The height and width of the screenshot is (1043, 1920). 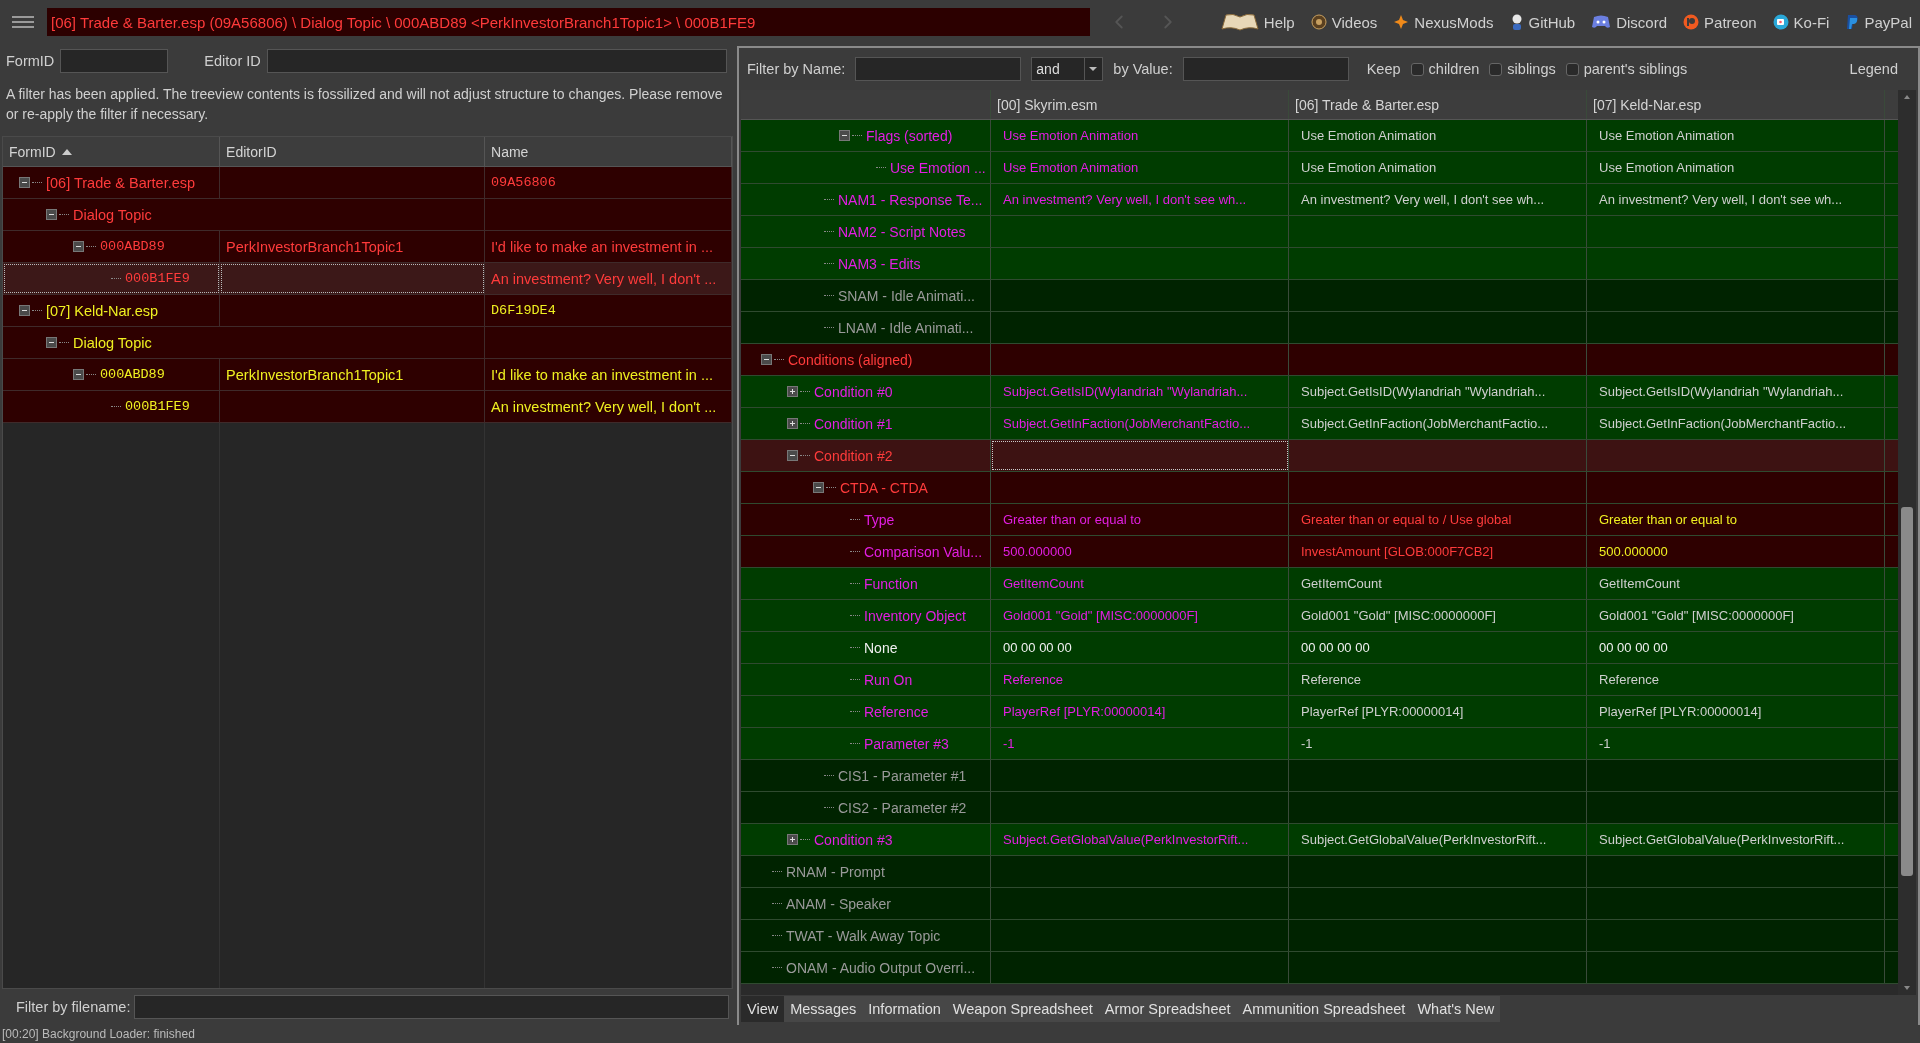 I want to click on filename-filter-field, so click(x=431, y=1007).